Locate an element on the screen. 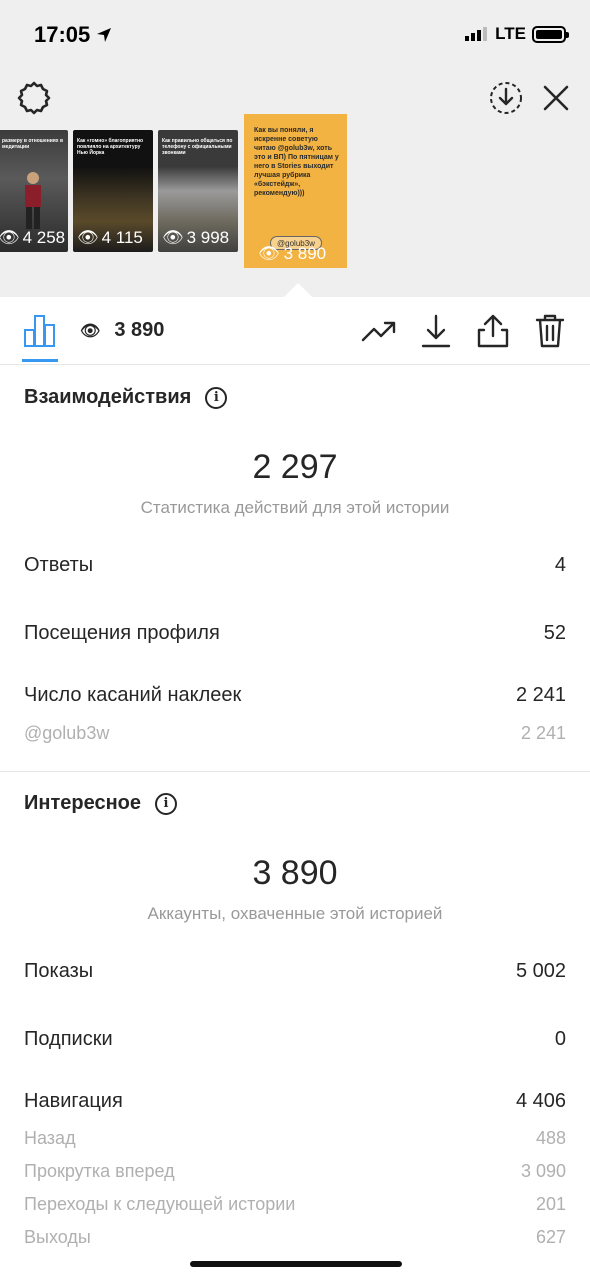  stat-subrow: @golub3w 2 241 is located at coordinates (295, 733).